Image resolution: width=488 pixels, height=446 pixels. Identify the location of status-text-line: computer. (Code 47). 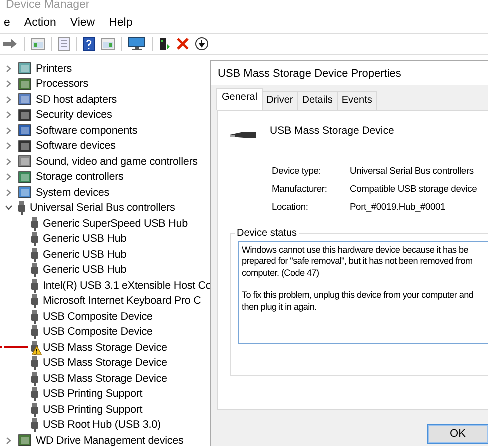
(281, 274).